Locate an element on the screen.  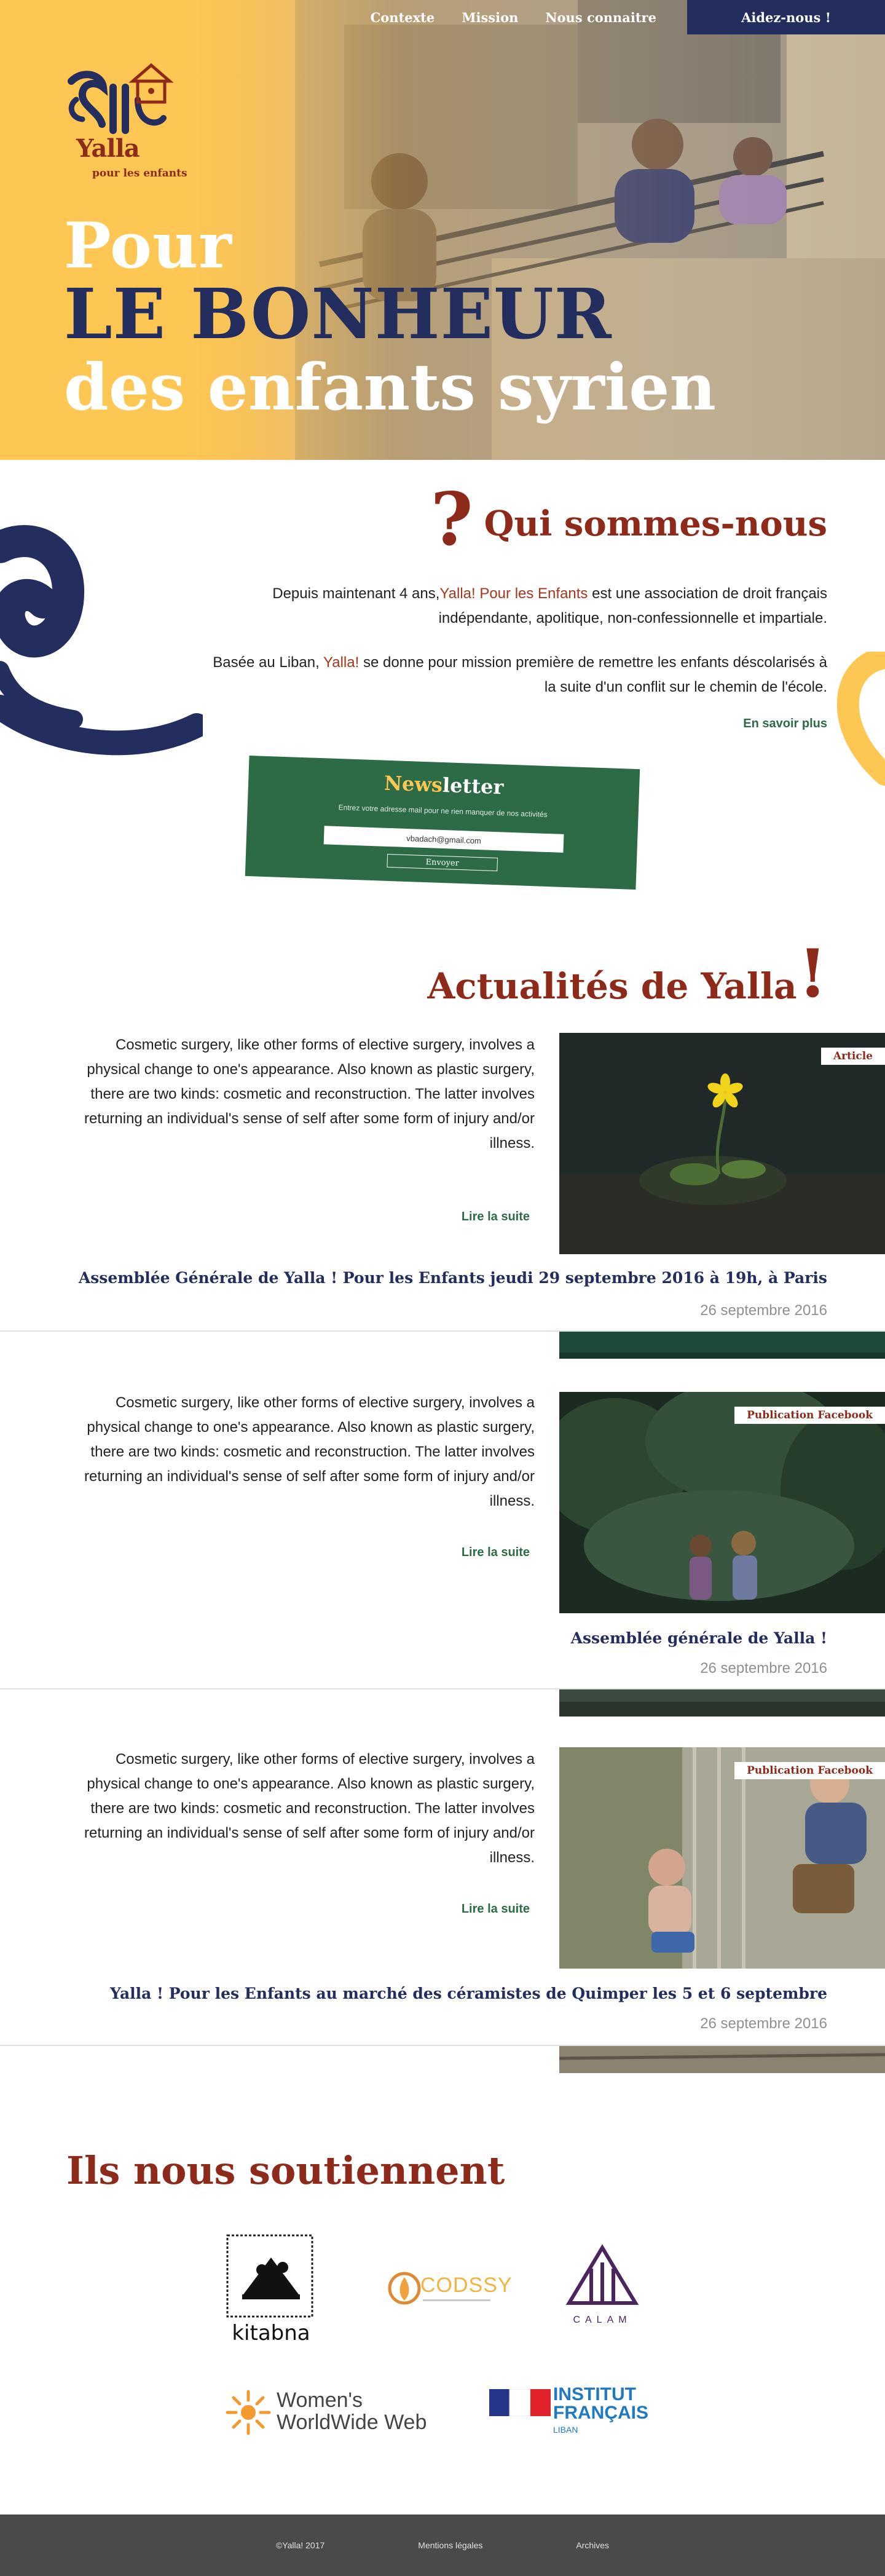
footer-archives-link: Archives is located at coordinates (593, 2545).